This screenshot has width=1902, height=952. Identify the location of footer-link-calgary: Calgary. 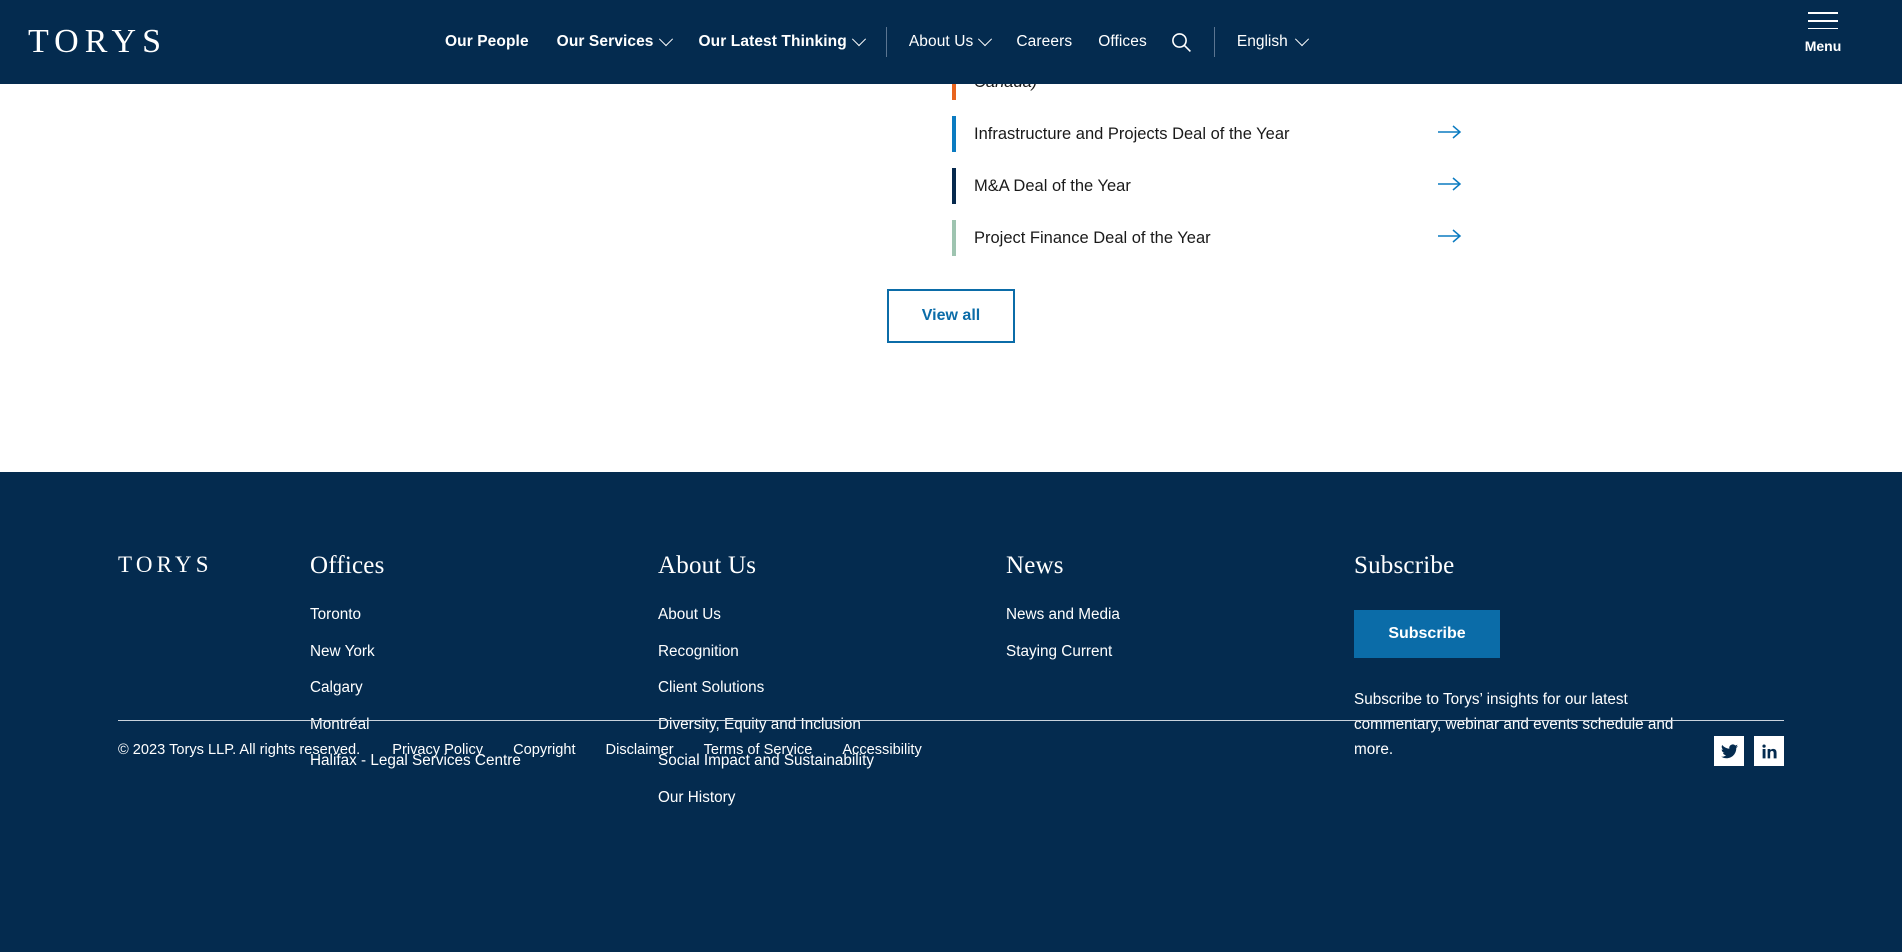
(484, 688).